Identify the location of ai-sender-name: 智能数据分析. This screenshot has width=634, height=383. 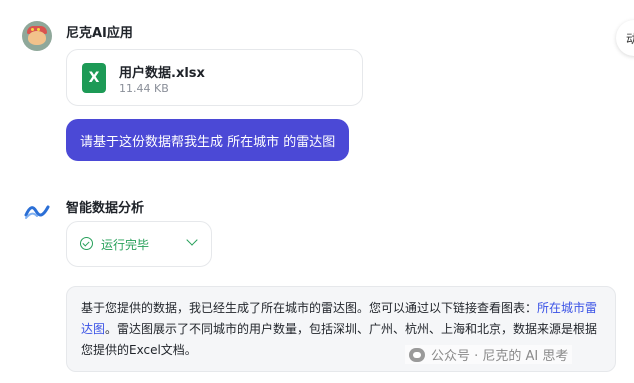
(105, 208).